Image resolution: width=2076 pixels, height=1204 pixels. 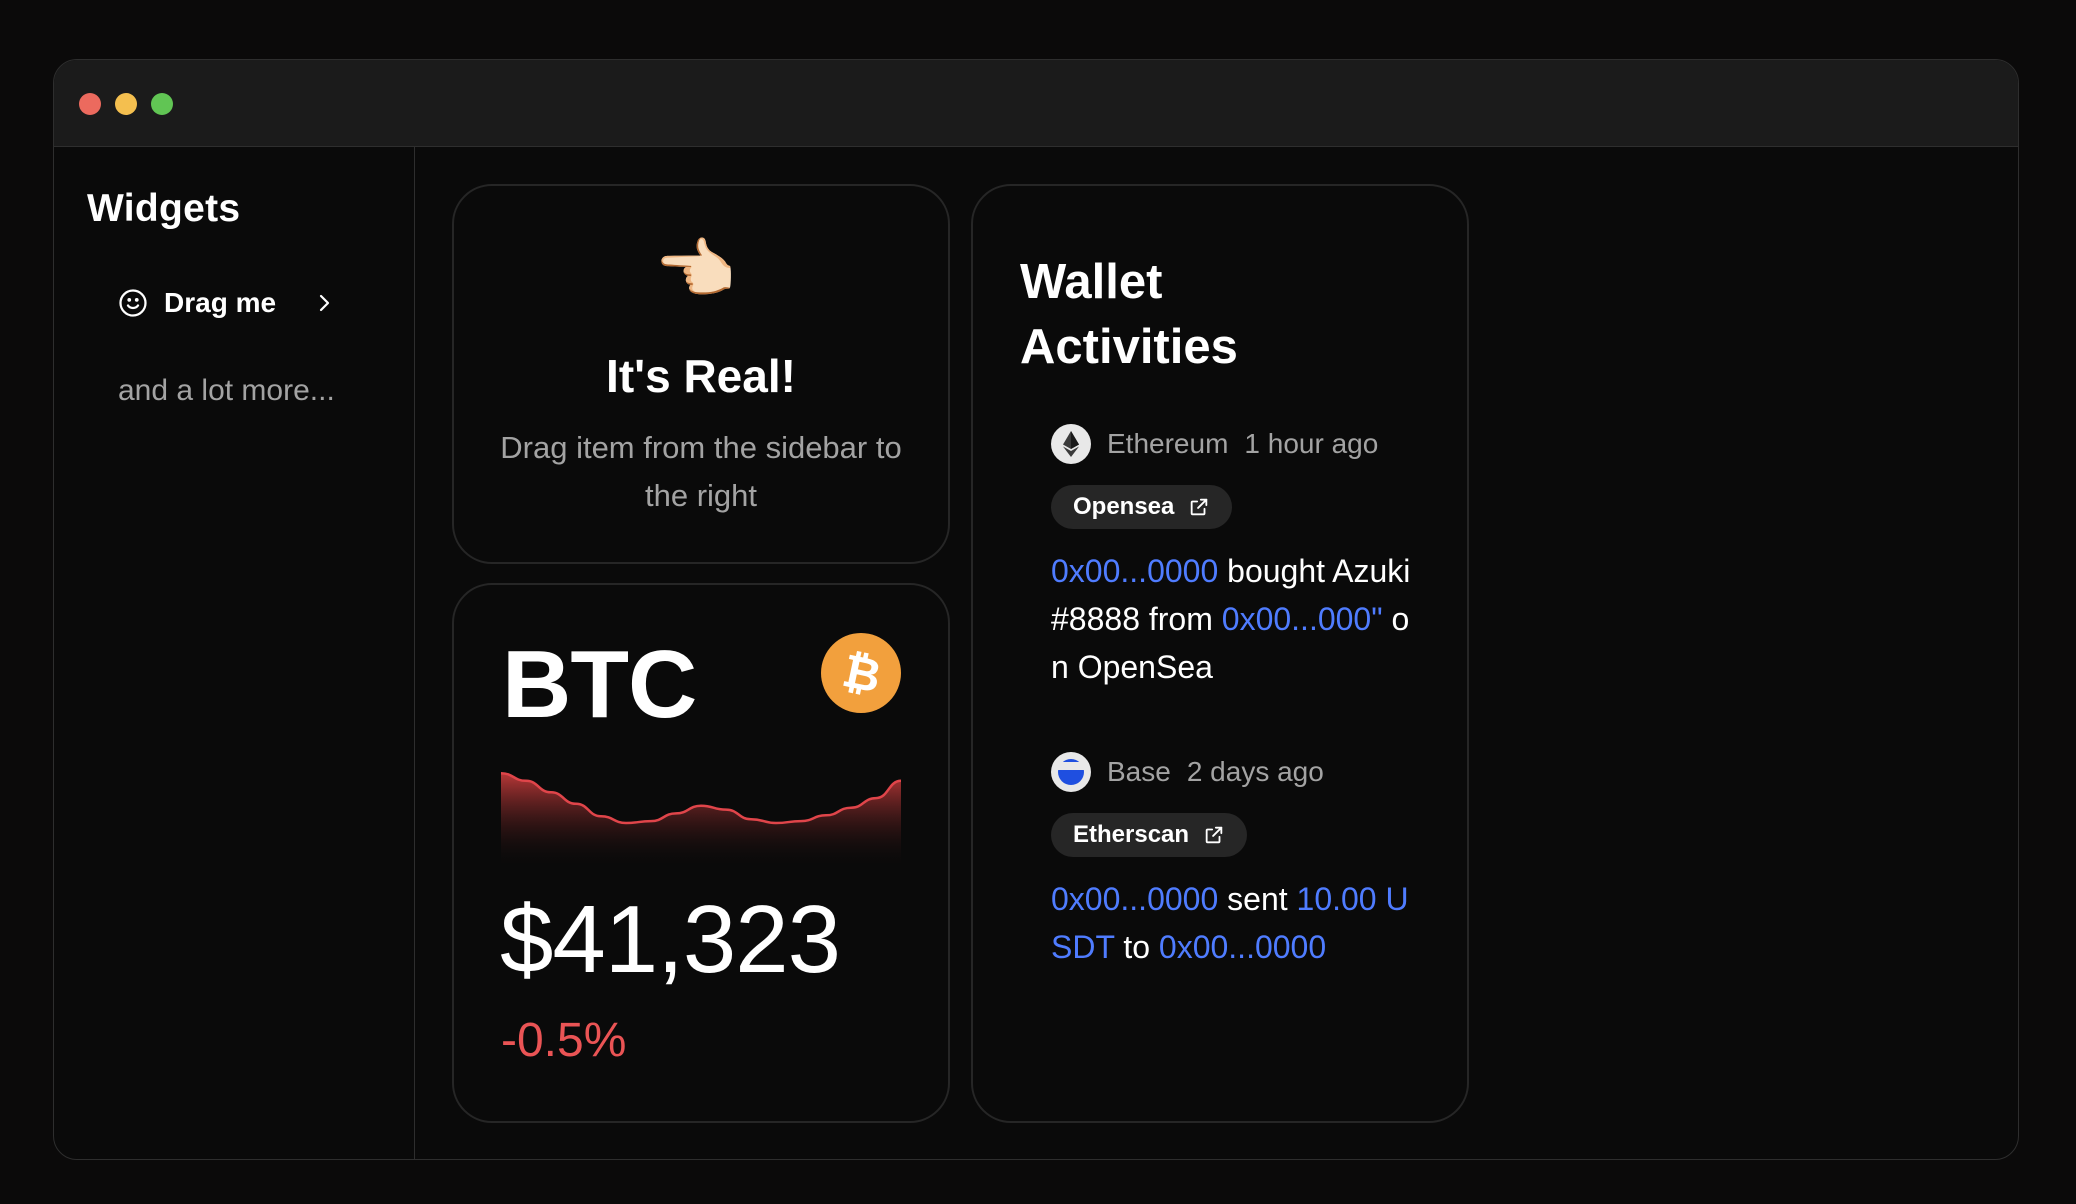 I want to click on sidebar-title: Widgets, so click(x=164, y=208).